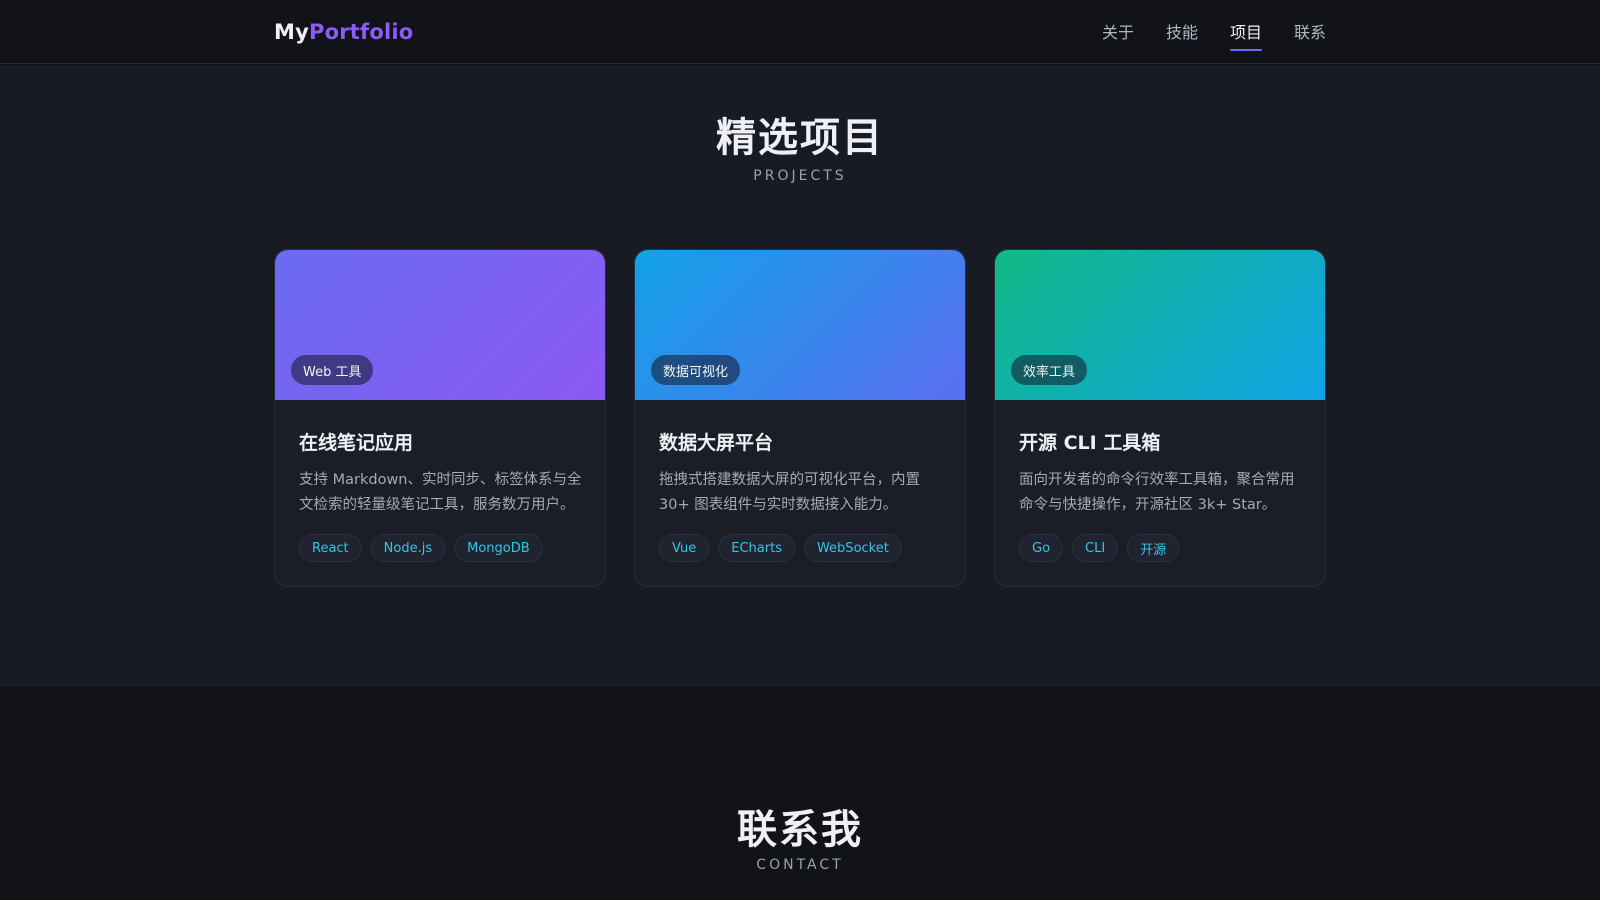 The image size is (1600, 900). I want to click on projects-title: 精选项目, so click(800, 138).